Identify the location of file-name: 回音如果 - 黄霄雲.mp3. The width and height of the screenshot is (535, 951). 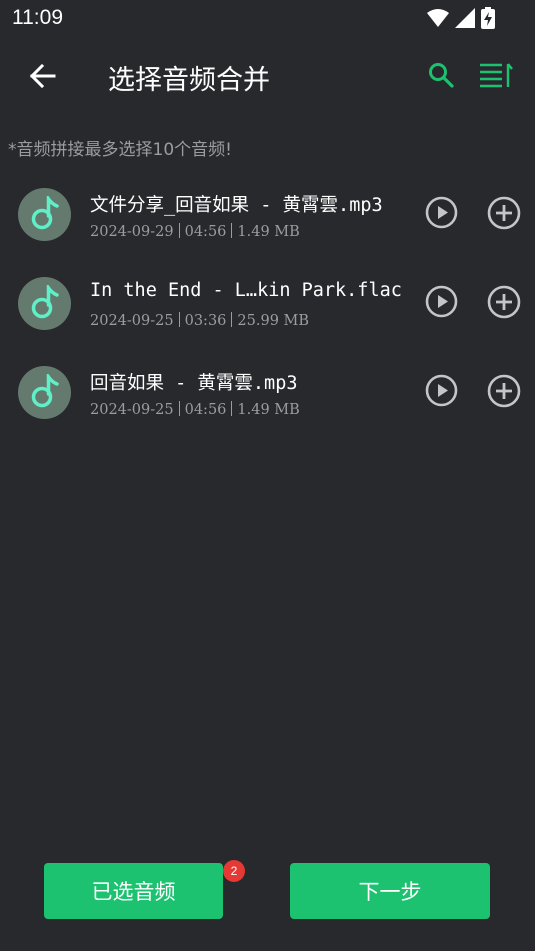
(194, 383).